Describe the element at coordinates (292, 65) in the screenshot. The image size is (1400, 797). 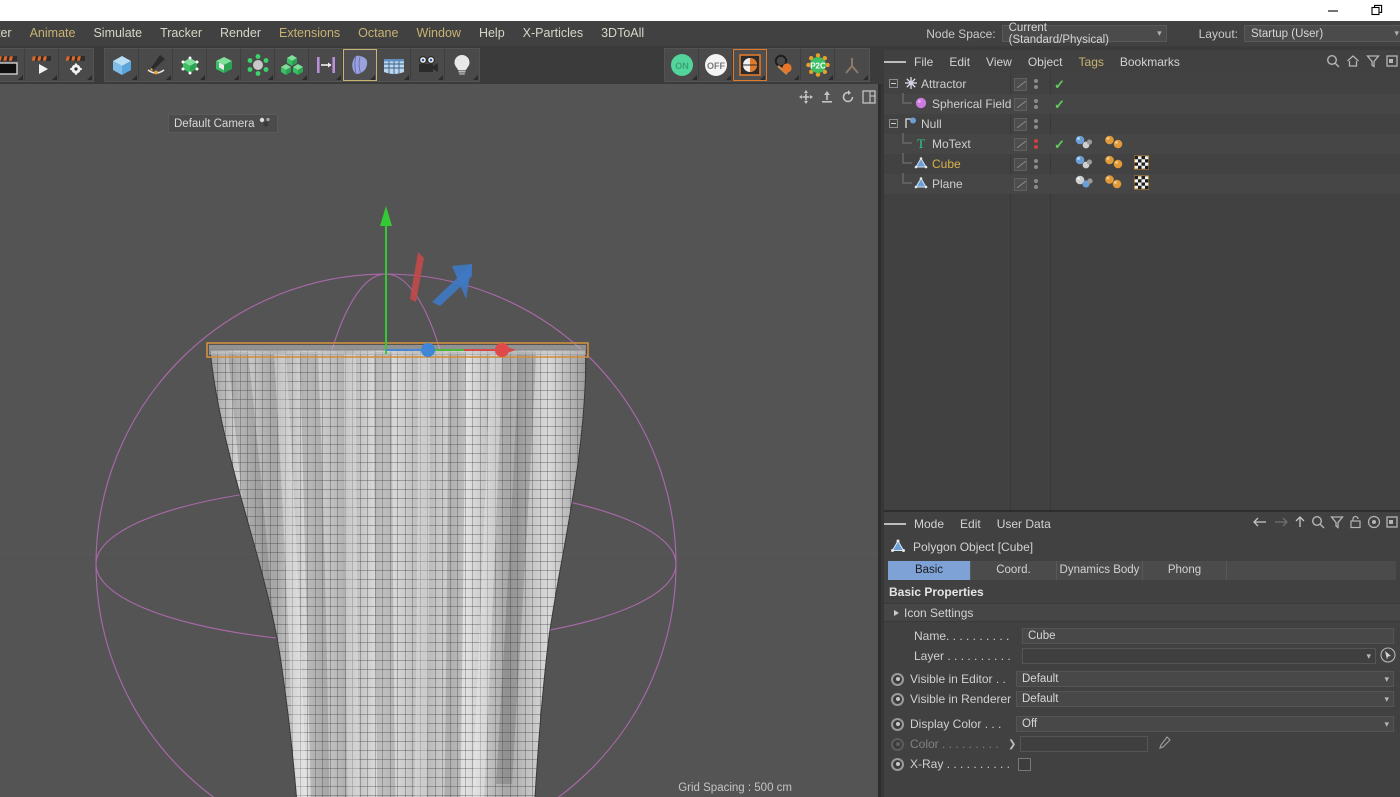
I see `mograph-cloner-icon` at that location.